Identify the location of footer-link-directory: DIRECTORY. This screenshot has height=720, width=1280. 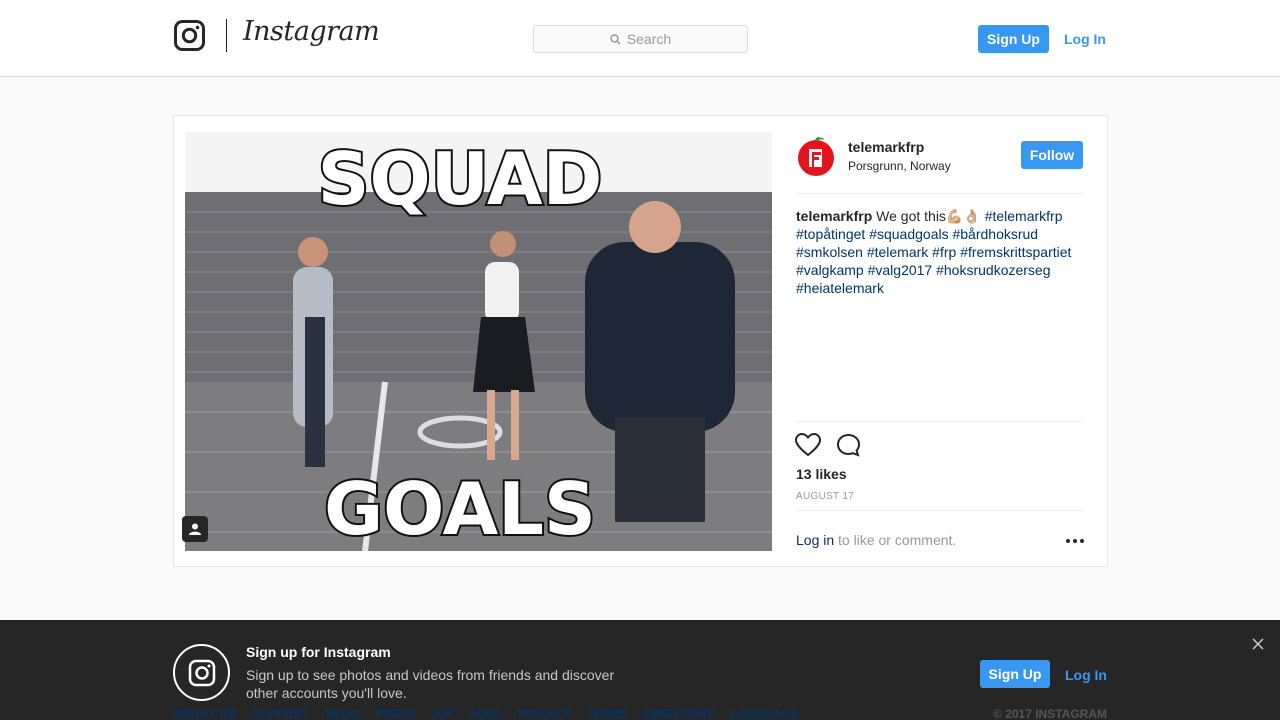
(679, 713).